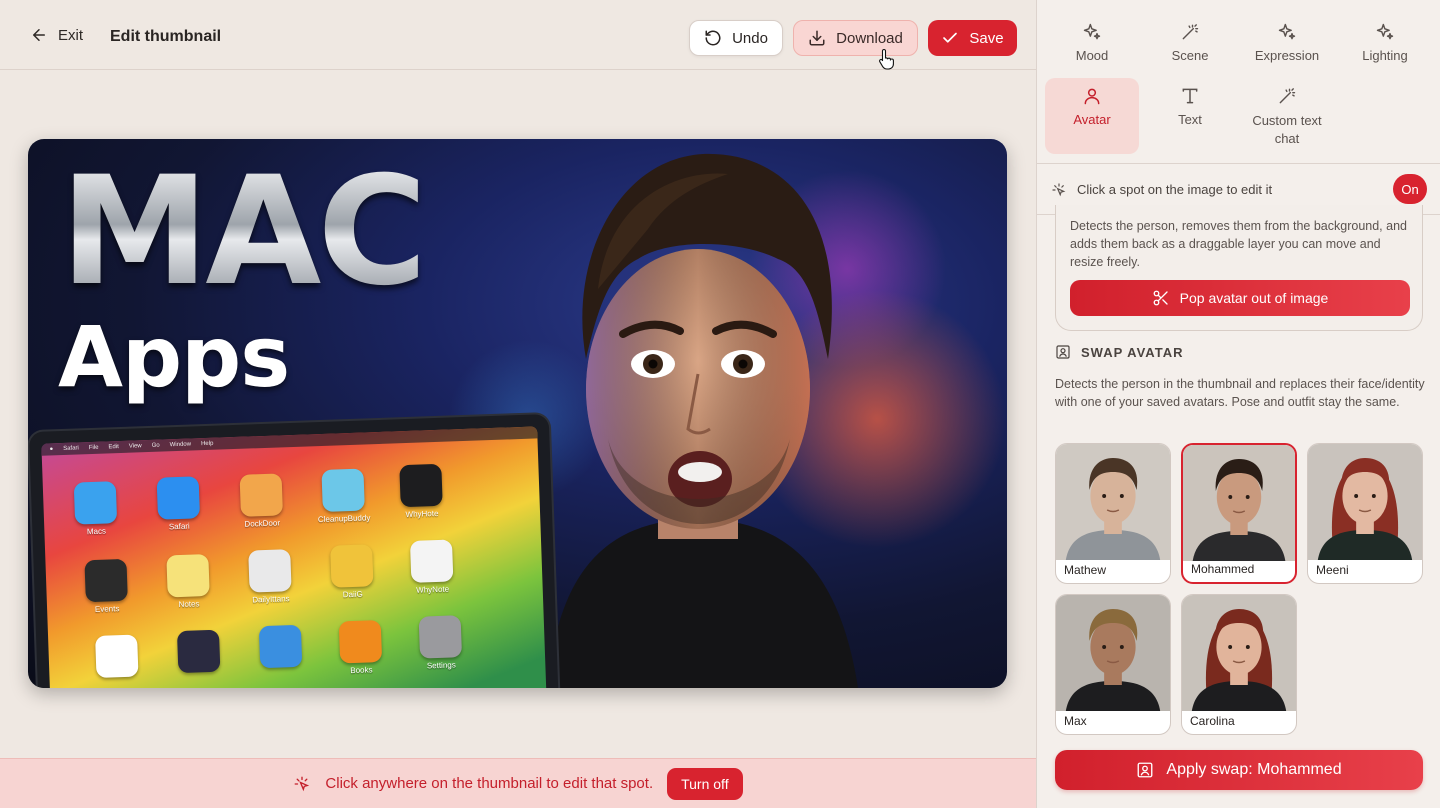 This screenshot has height=808, width=1440. What do you see at coordinates (1240, 298) in the screenshot?
I see `pop-avatar-button: Pop avatar out of image` at bounding box center [1240, 298].